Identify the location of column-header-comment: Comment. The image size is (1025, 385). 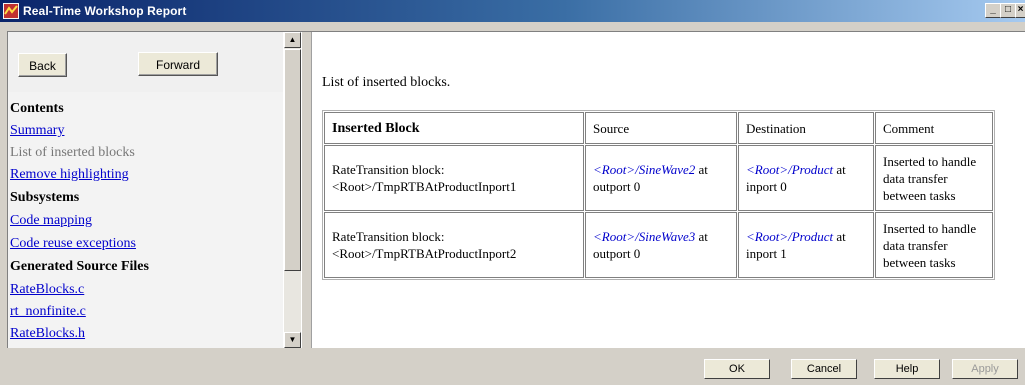
(934, 128).